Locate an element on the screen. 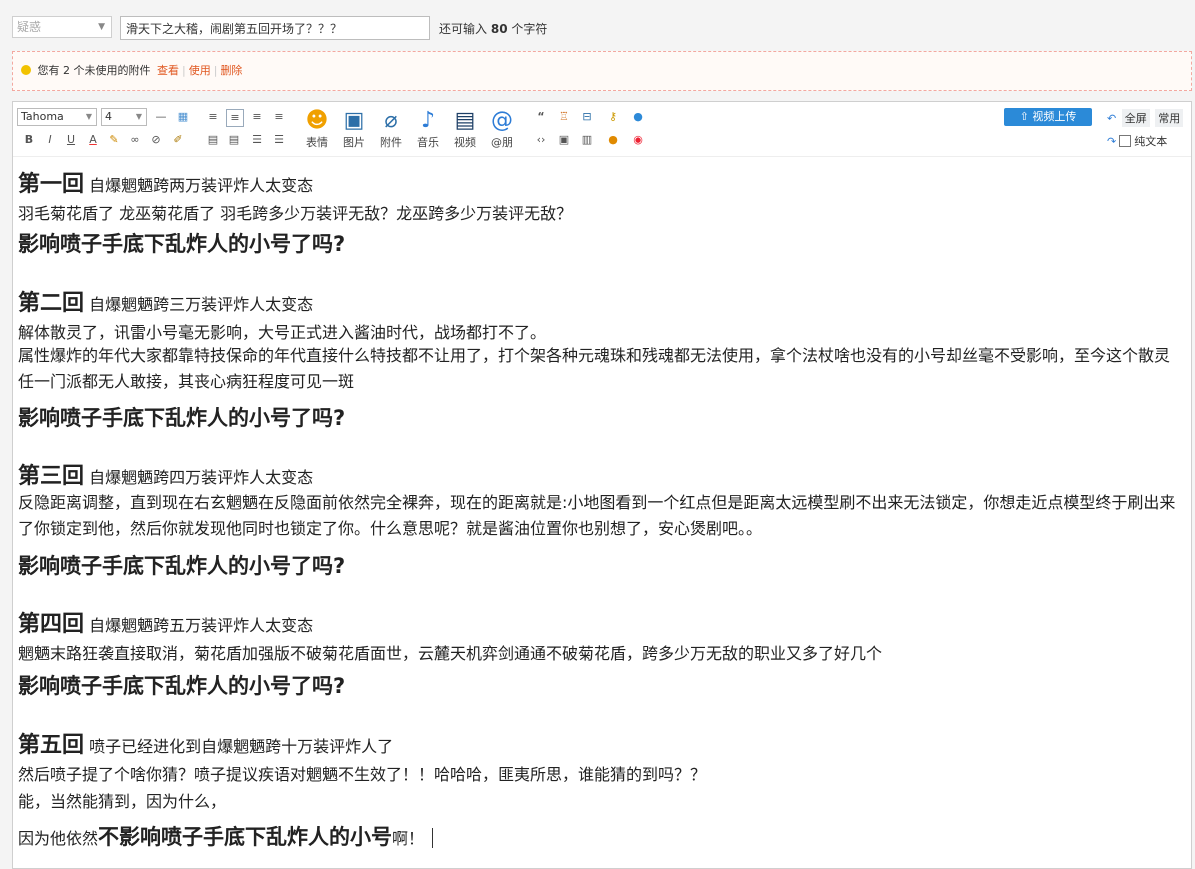 This screenshot has width=1195, height=869. spellcheck-icon: ✎ is located at coordinates (114, 140).